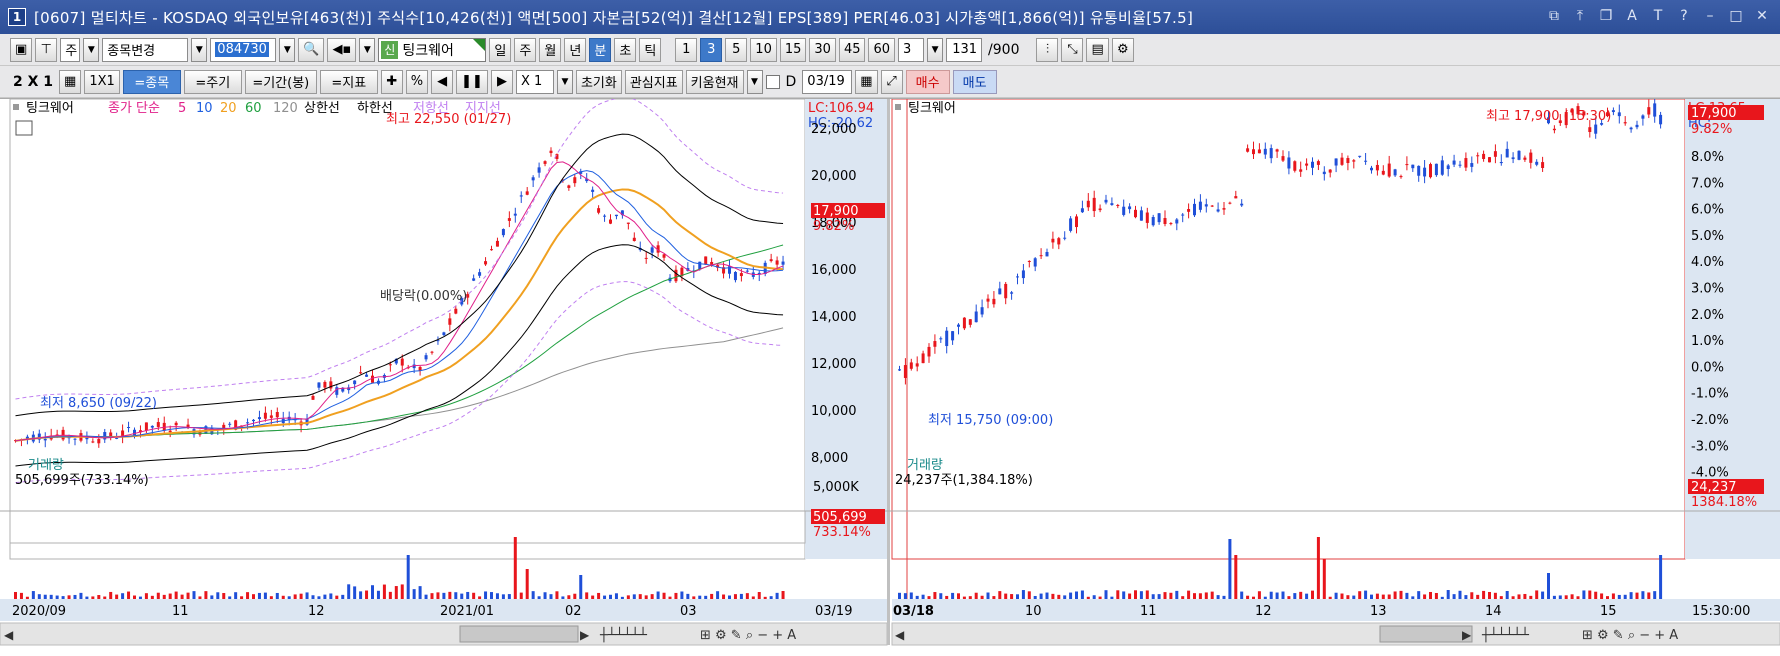  I want to click on right-legend-name: 팅크웨어, so click(932, 108).